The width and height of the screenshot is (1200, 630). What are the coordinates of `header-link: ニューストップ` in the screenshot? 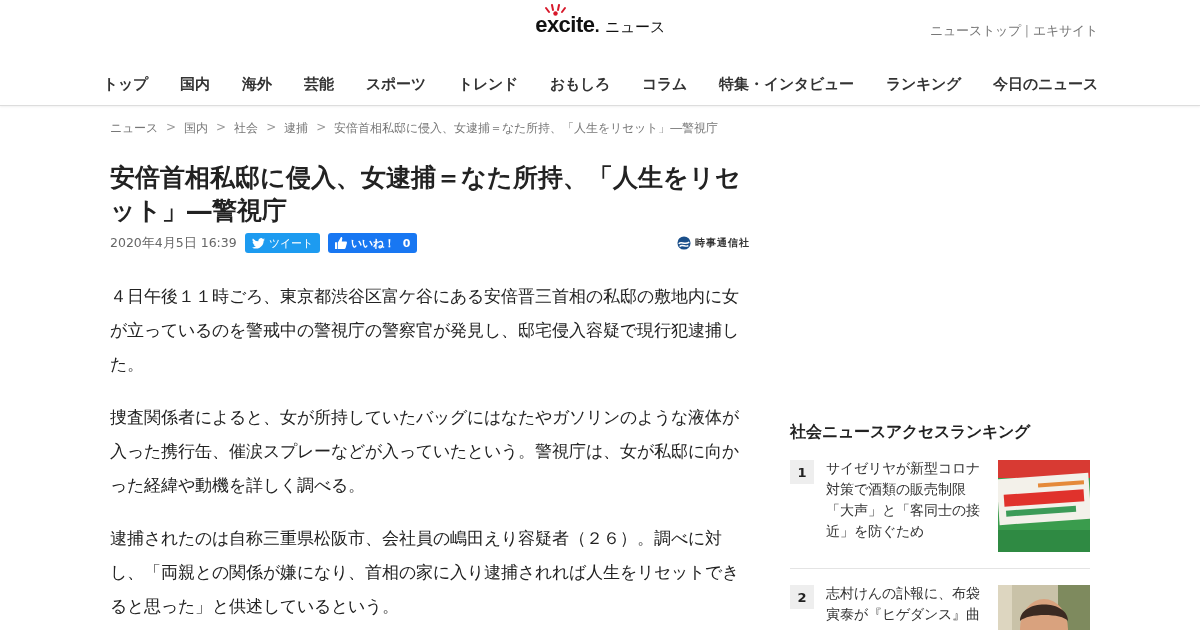 It's located at (975, 31).